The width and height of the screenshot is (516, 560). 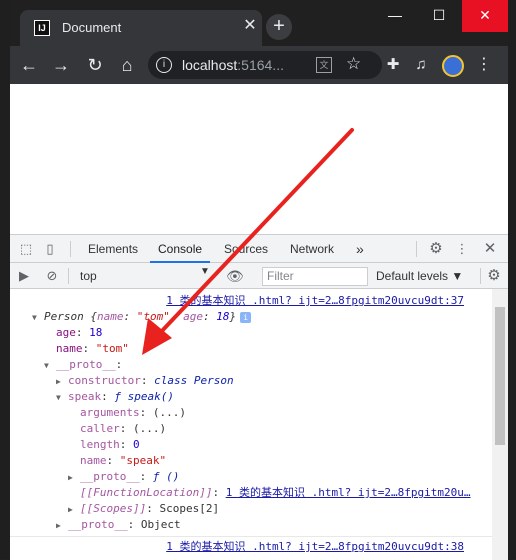 What do you see at coordinates (146, 492) in the screenshot?
I see `prop-key: [[FunctionLocation]]` at bounding box center [146, 492].